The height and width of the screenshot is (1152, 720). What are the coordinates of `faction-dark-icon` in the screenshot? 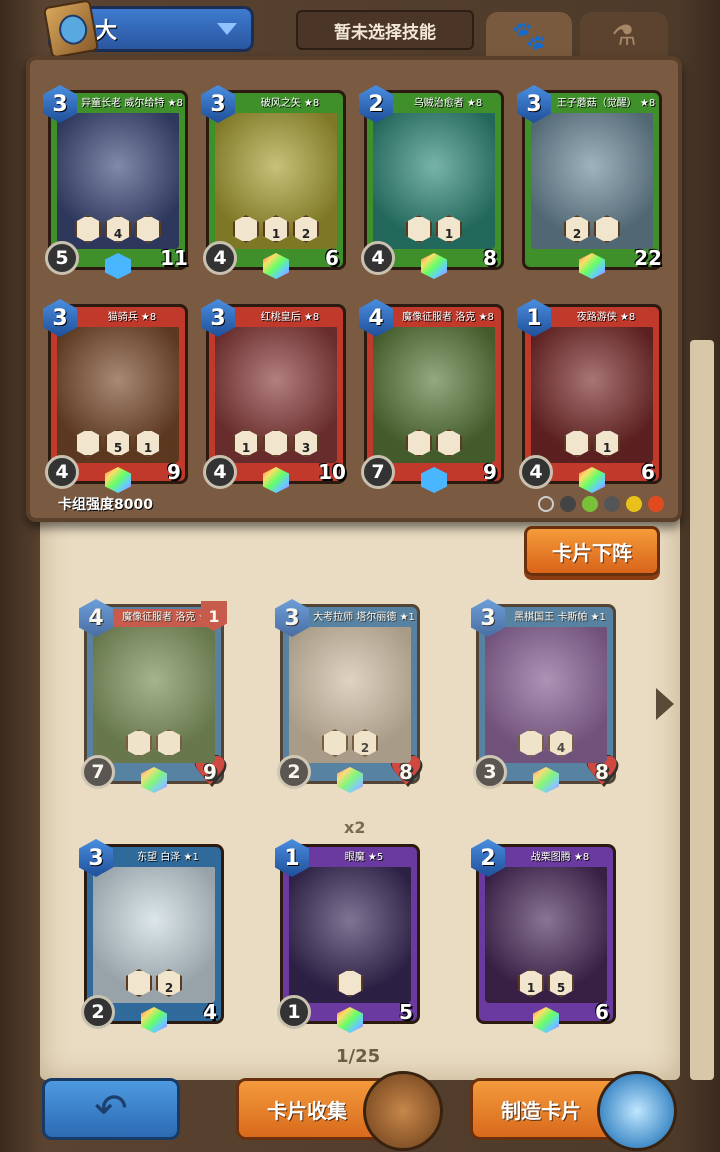 It's located at (568, 504).